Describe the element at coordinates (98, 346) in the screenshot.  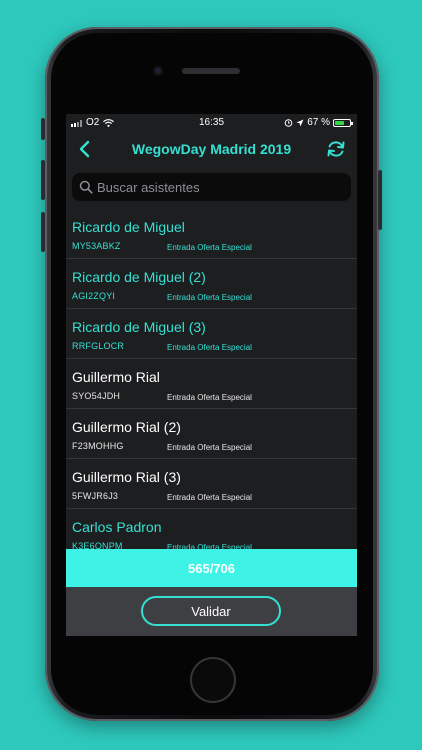
I see `attendee-code: RRFGLOCR` at that location.